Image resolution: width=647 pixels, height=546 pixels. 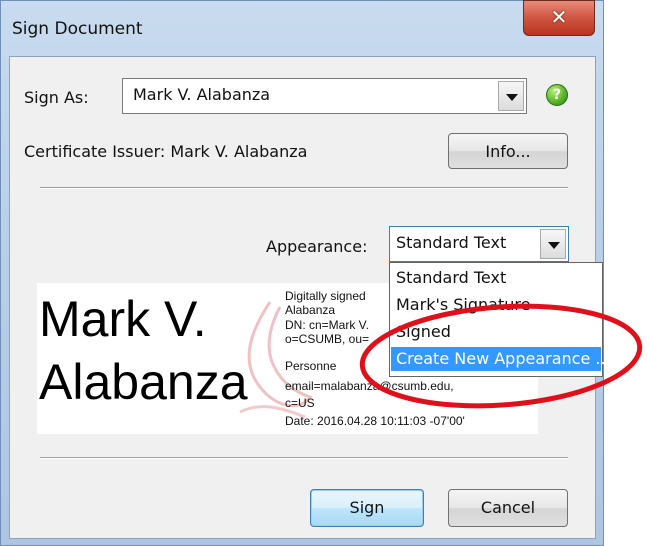 I want to click on sign-button: Sign, so click(x=367, y=508).